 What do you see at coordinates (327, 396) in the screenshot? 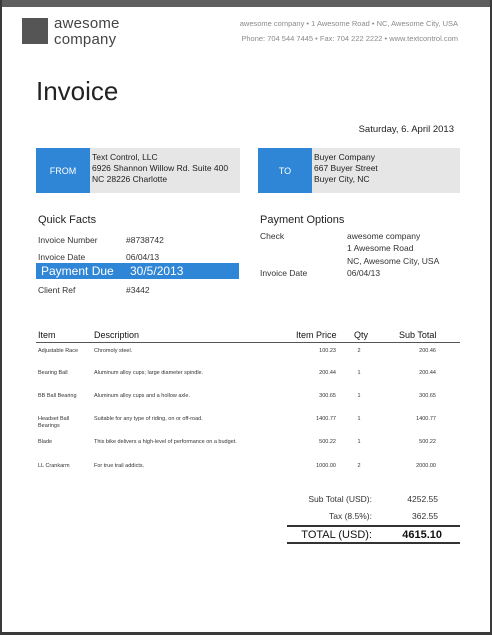
I see `row-price: 300.65` at bounding box center [327, 396].